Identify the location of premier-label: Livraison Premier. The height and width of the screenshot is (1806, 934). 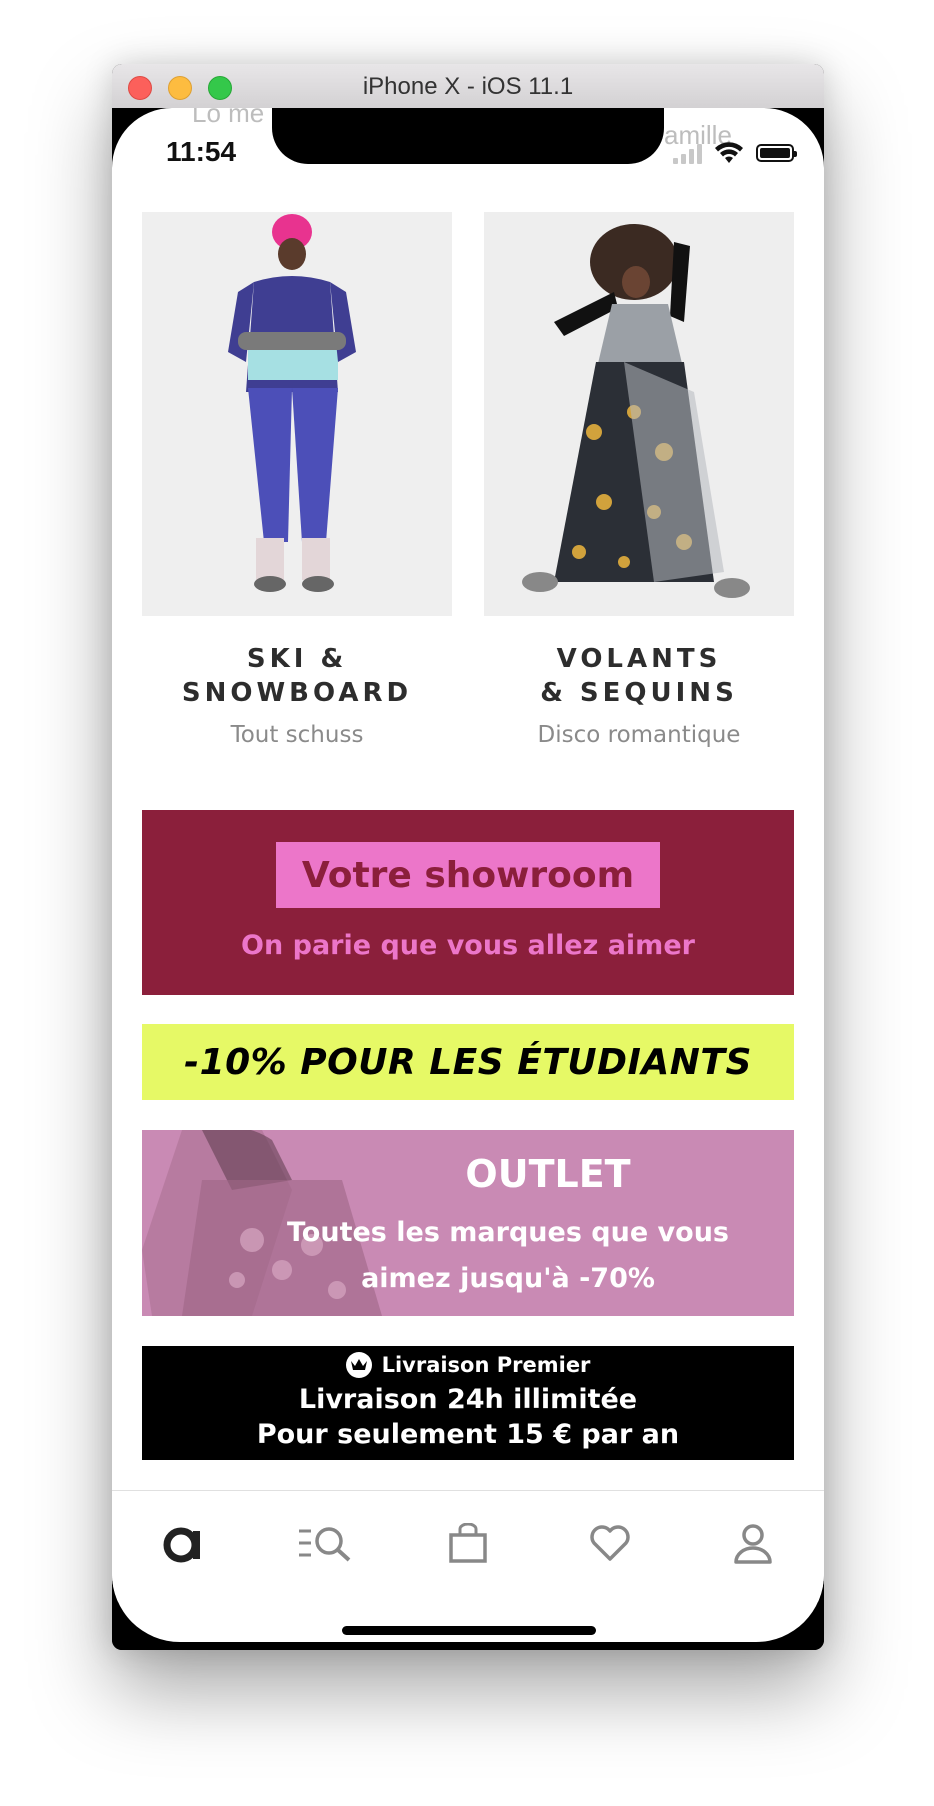
(486, 1365).